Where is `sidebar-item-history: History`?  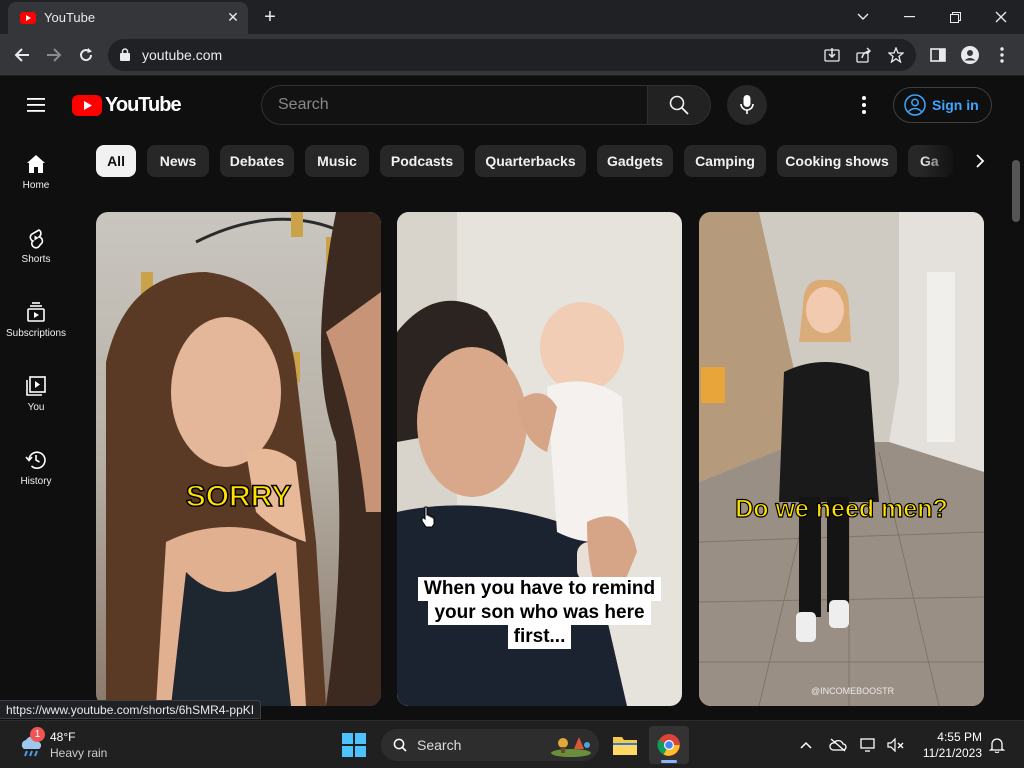 sidebar-item-history: History is located at coordinates (36, 464).